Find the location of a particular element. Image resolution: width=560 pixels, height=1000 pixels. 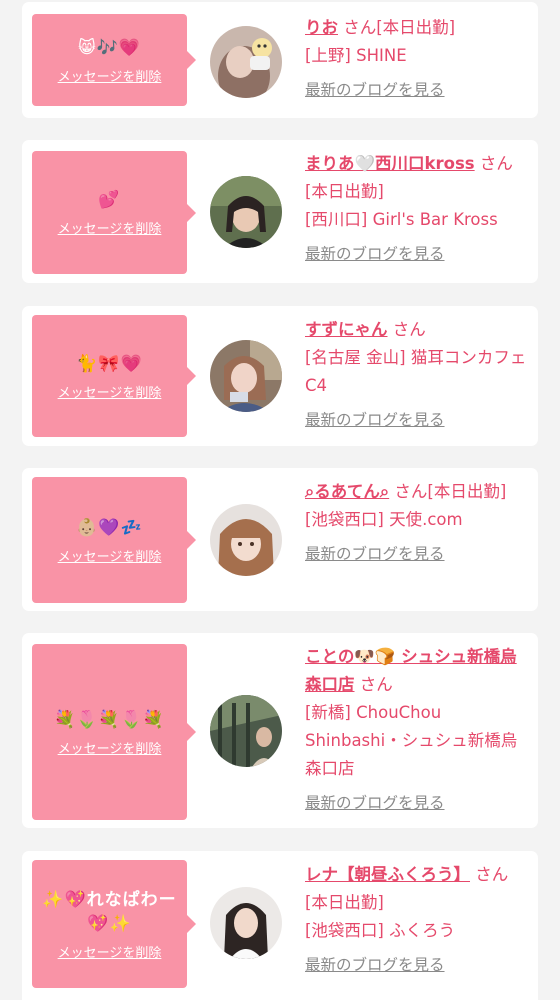

cast-name-link: ⌕るあてん⌕ is located at coordinates (347, 491).